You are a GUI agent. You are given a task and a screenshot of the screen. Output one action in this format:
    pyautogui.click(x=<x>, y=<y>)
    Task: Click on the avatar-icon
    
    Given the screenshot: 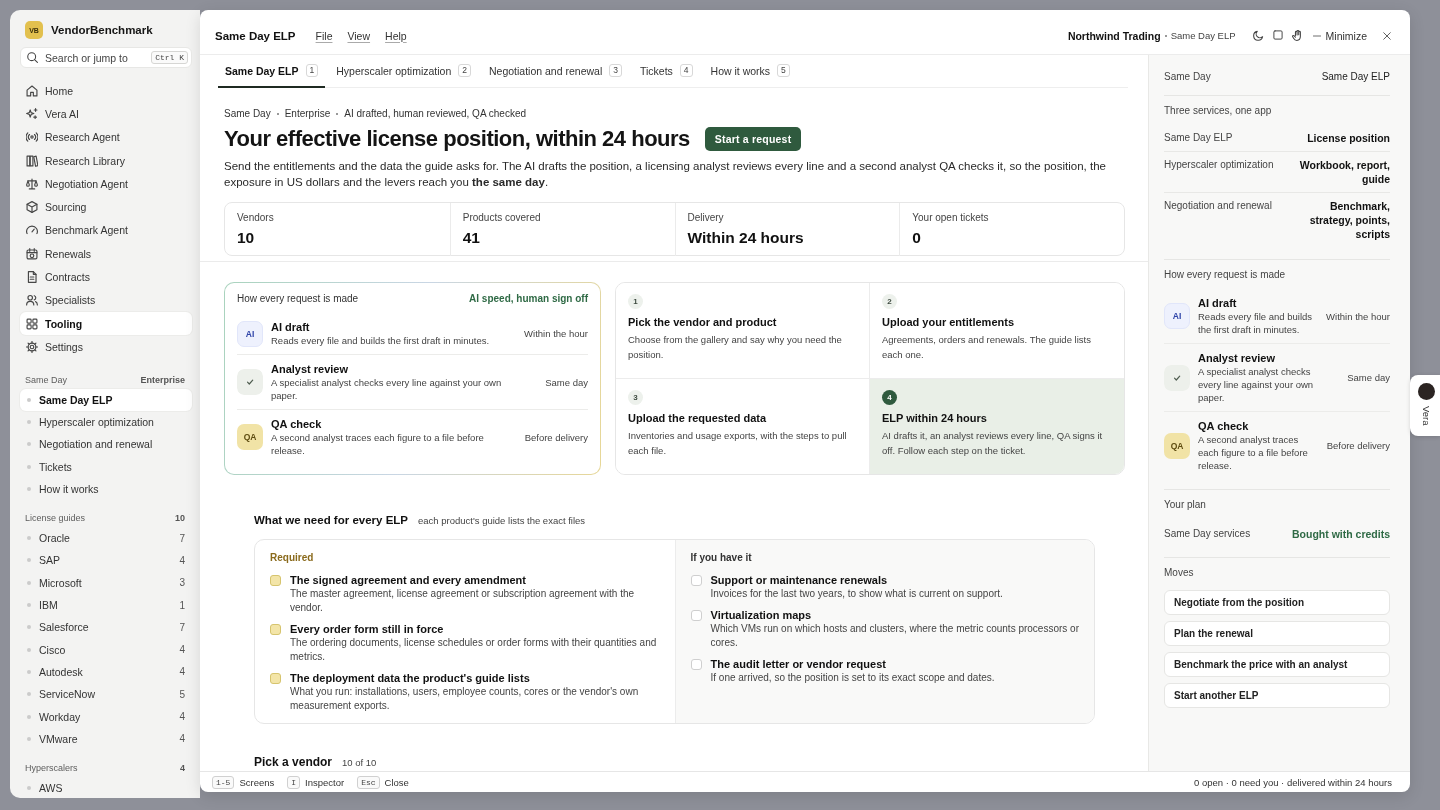 What is the action you would take?
    pyautogui.click(x=1426, y=391)
    